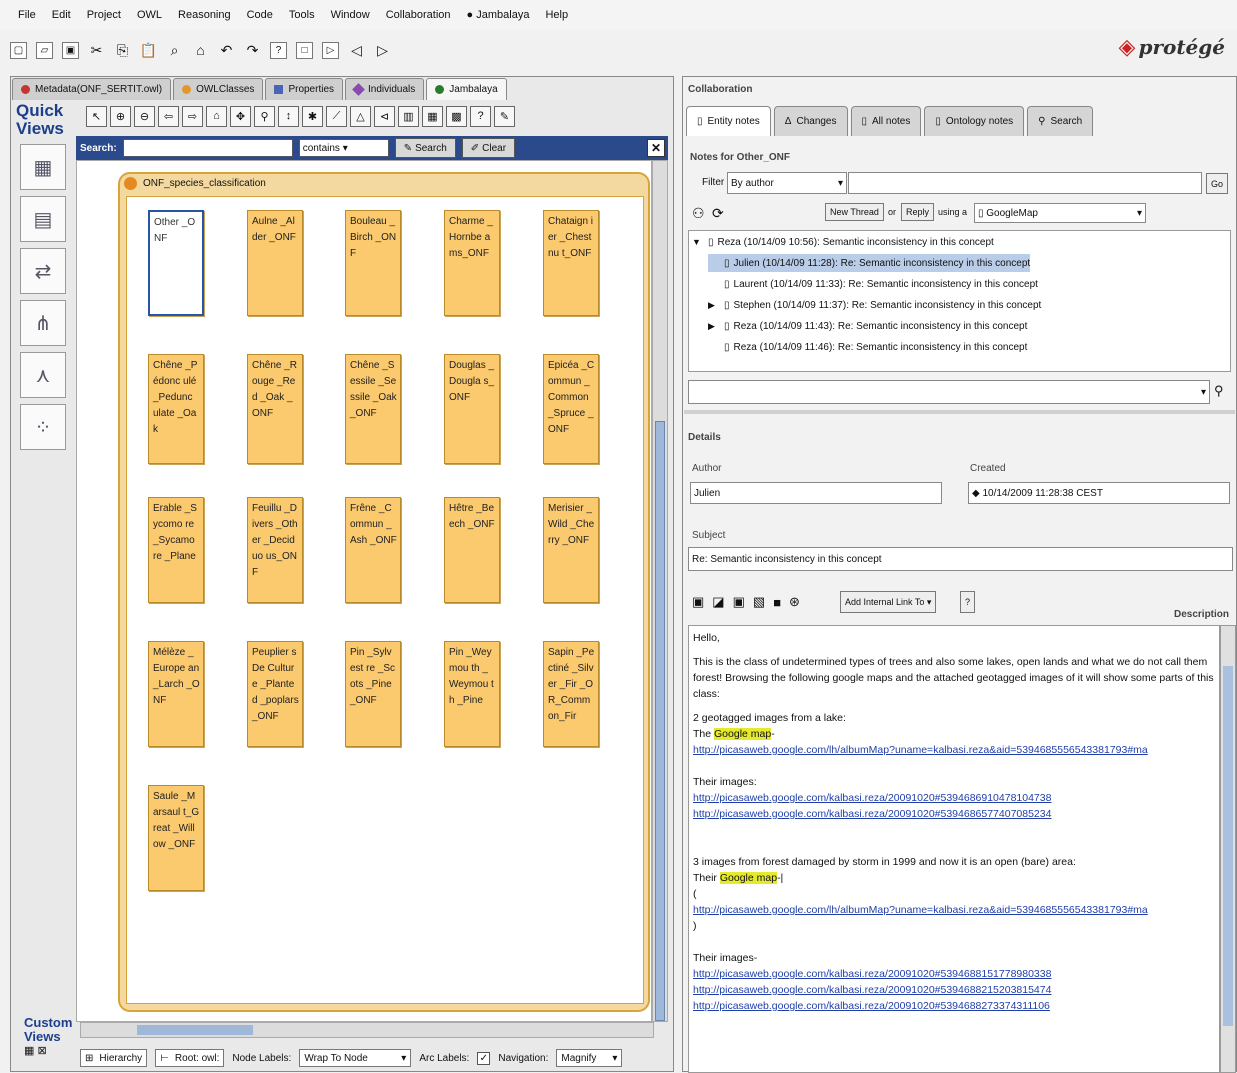 The height and width of the screenshot is (1073, 1237). Describe the element at coordinates (418, 15) in the screenshot. I see `menu-collaboration: Collaboration` at that location.